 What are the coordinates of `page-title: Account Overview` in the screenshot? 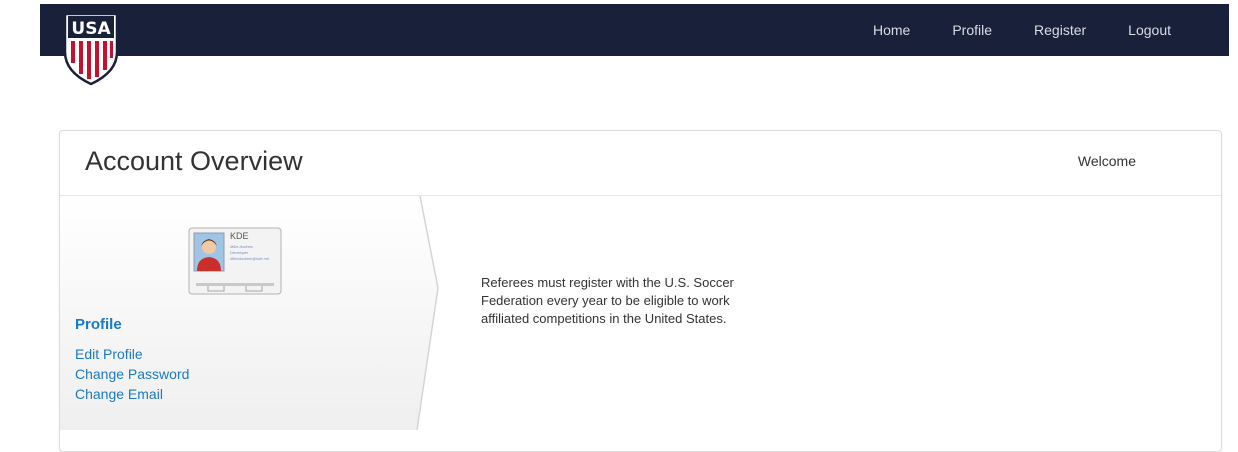 It's located at (194, 161).